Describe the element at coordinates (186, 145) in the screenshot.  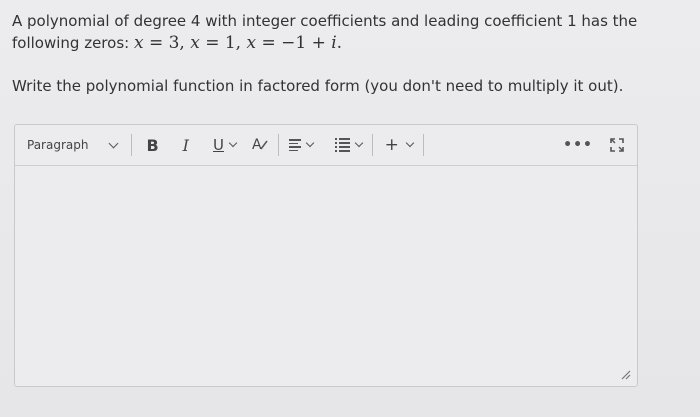
I see `italic-button: I` at that location.